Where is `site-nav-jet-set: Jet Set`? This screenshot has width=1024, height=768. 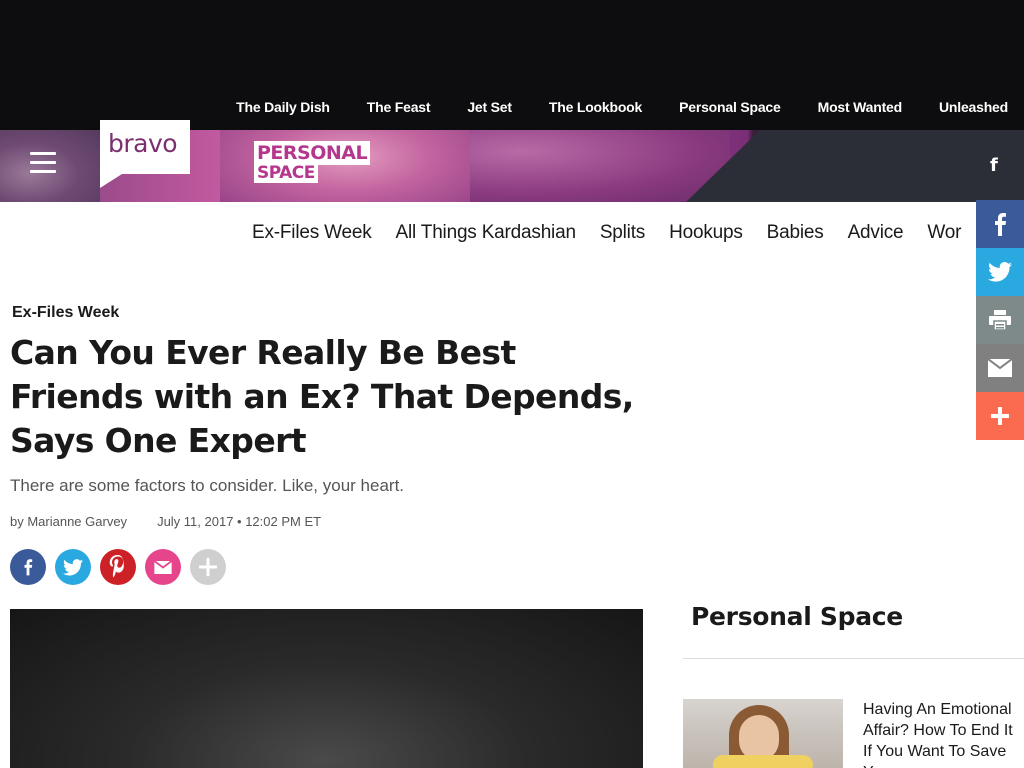
site-nav-jet-set: Jet Set is located at coordinates (489, 107).